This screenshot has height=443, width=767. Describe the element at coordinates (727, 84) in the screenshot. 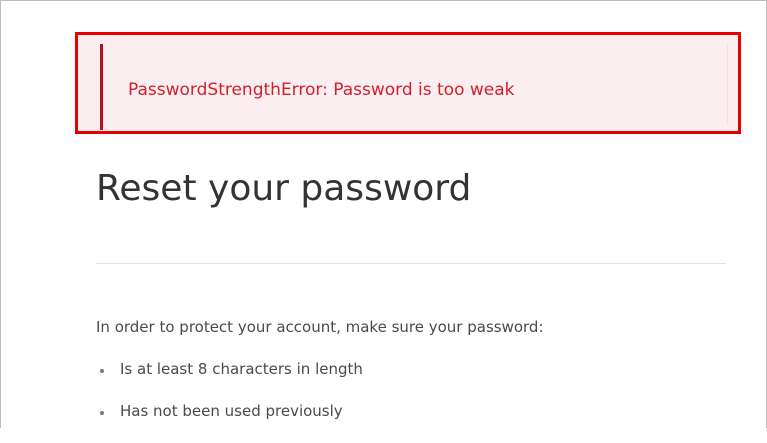

I see `alert-panel-edge` at that location.